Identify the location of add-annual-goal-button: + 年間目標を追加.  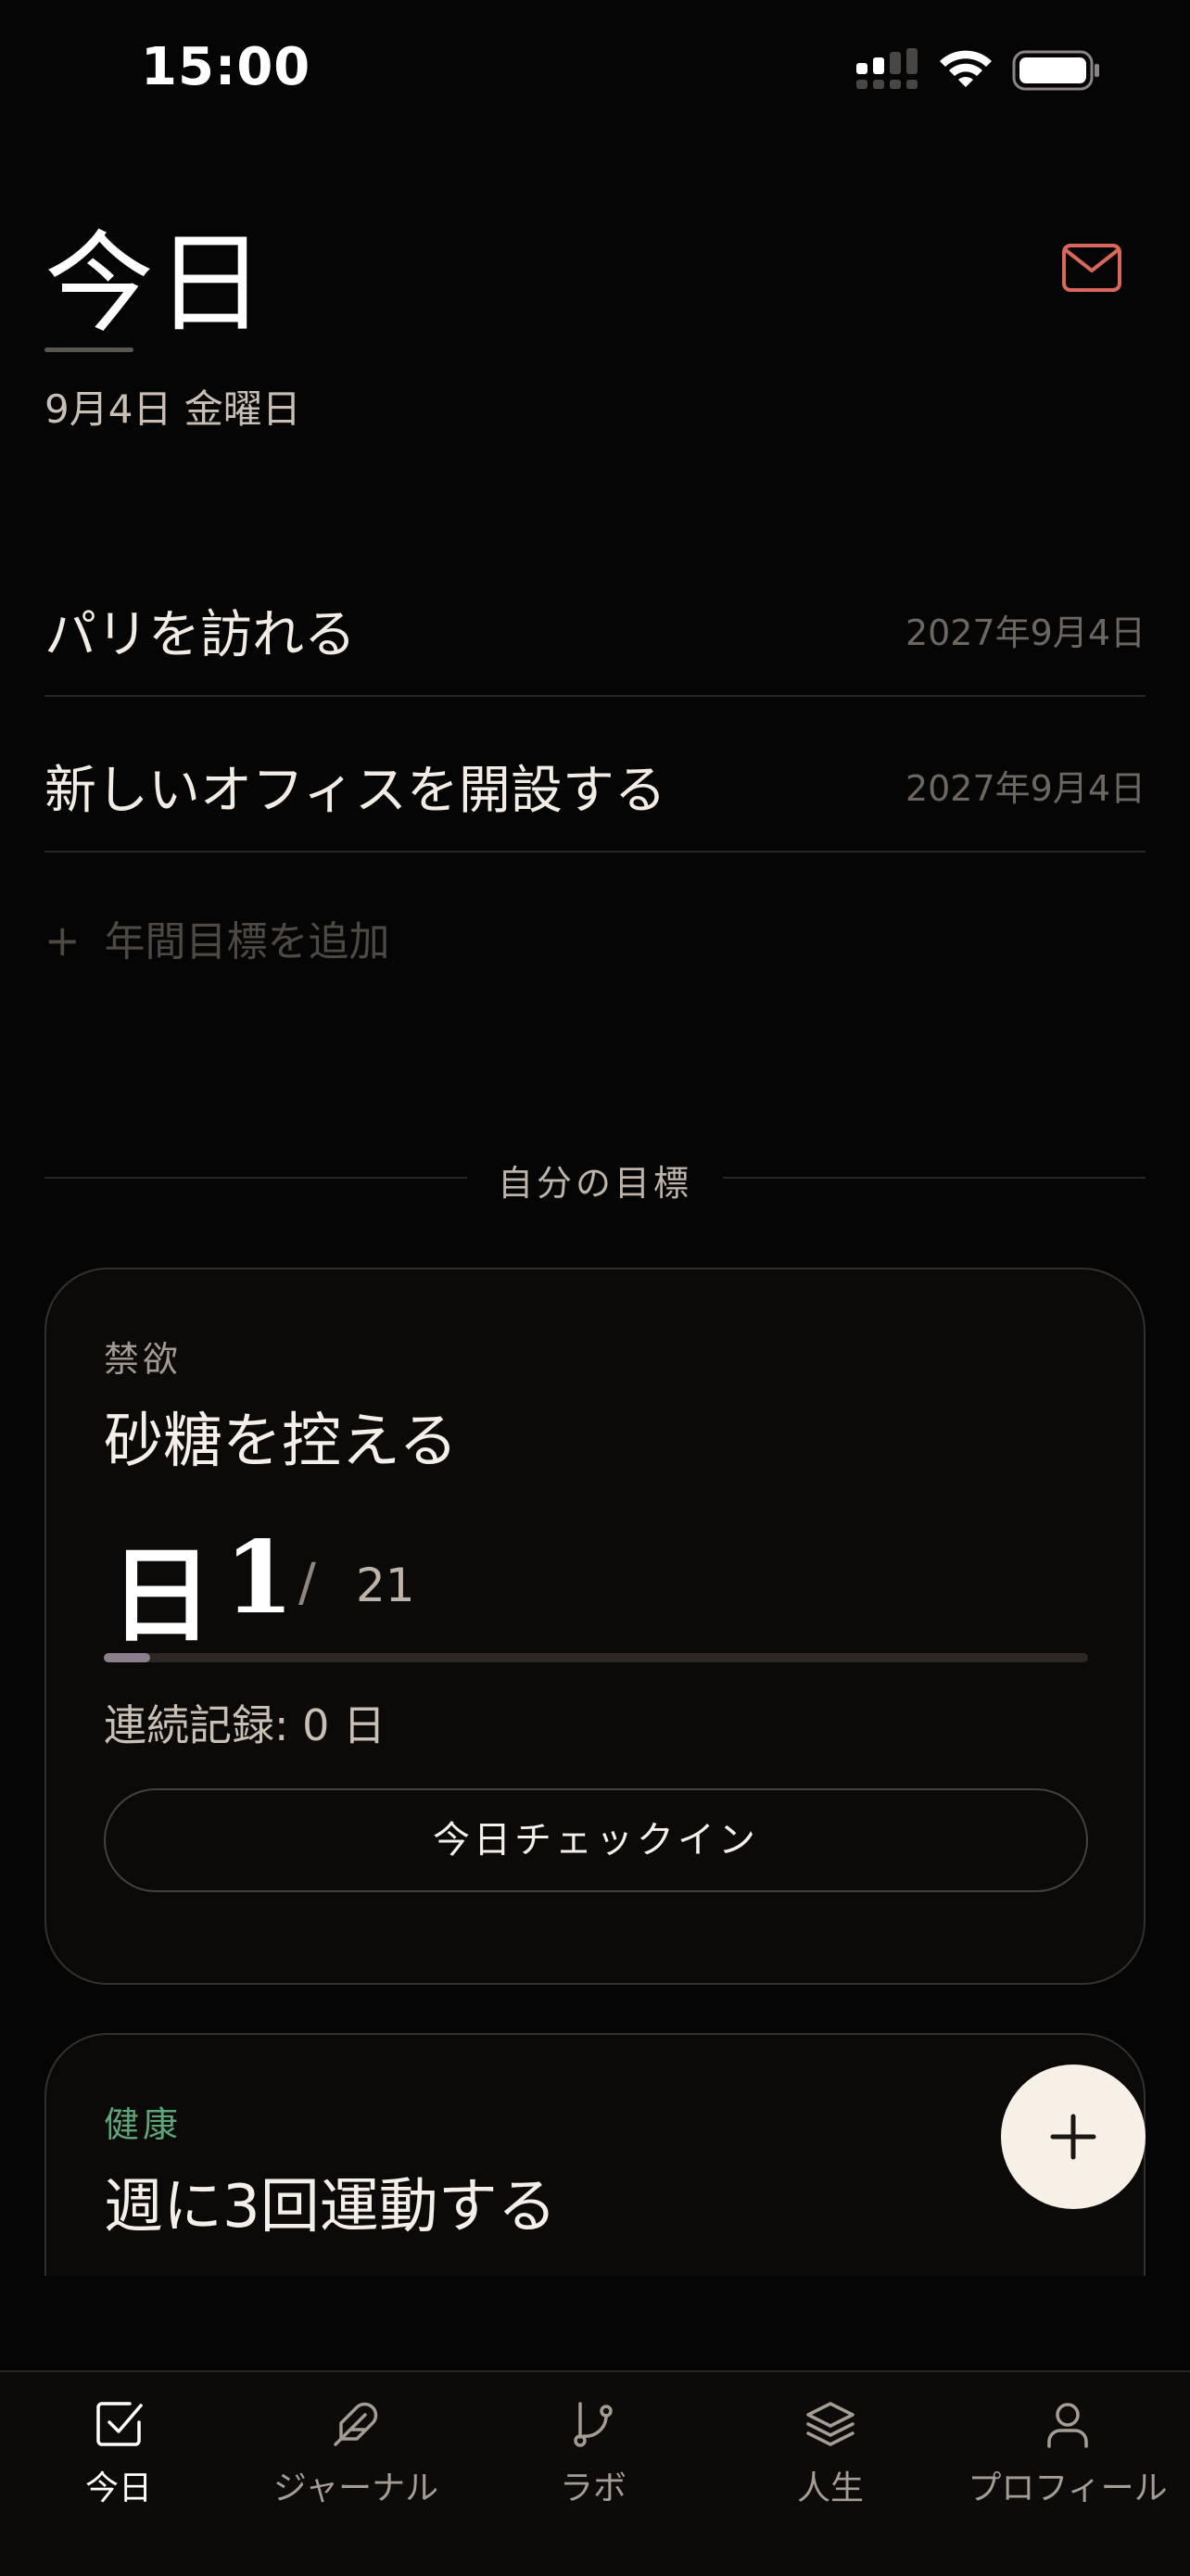
(217, 937).